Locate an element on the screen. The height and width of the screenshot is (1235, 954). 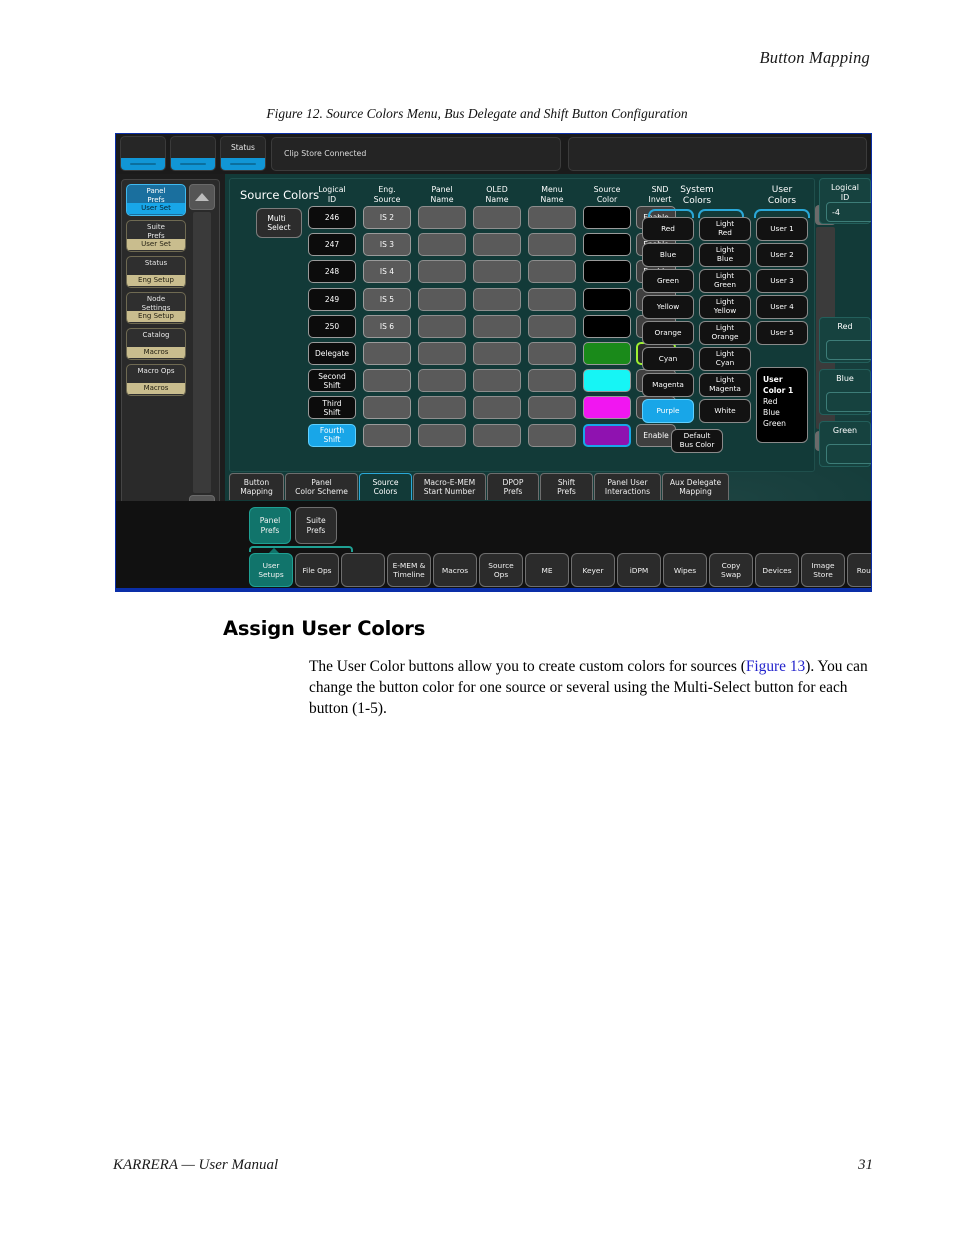
cell-eng-source: IS 4 is located at coordinates (387, 272).